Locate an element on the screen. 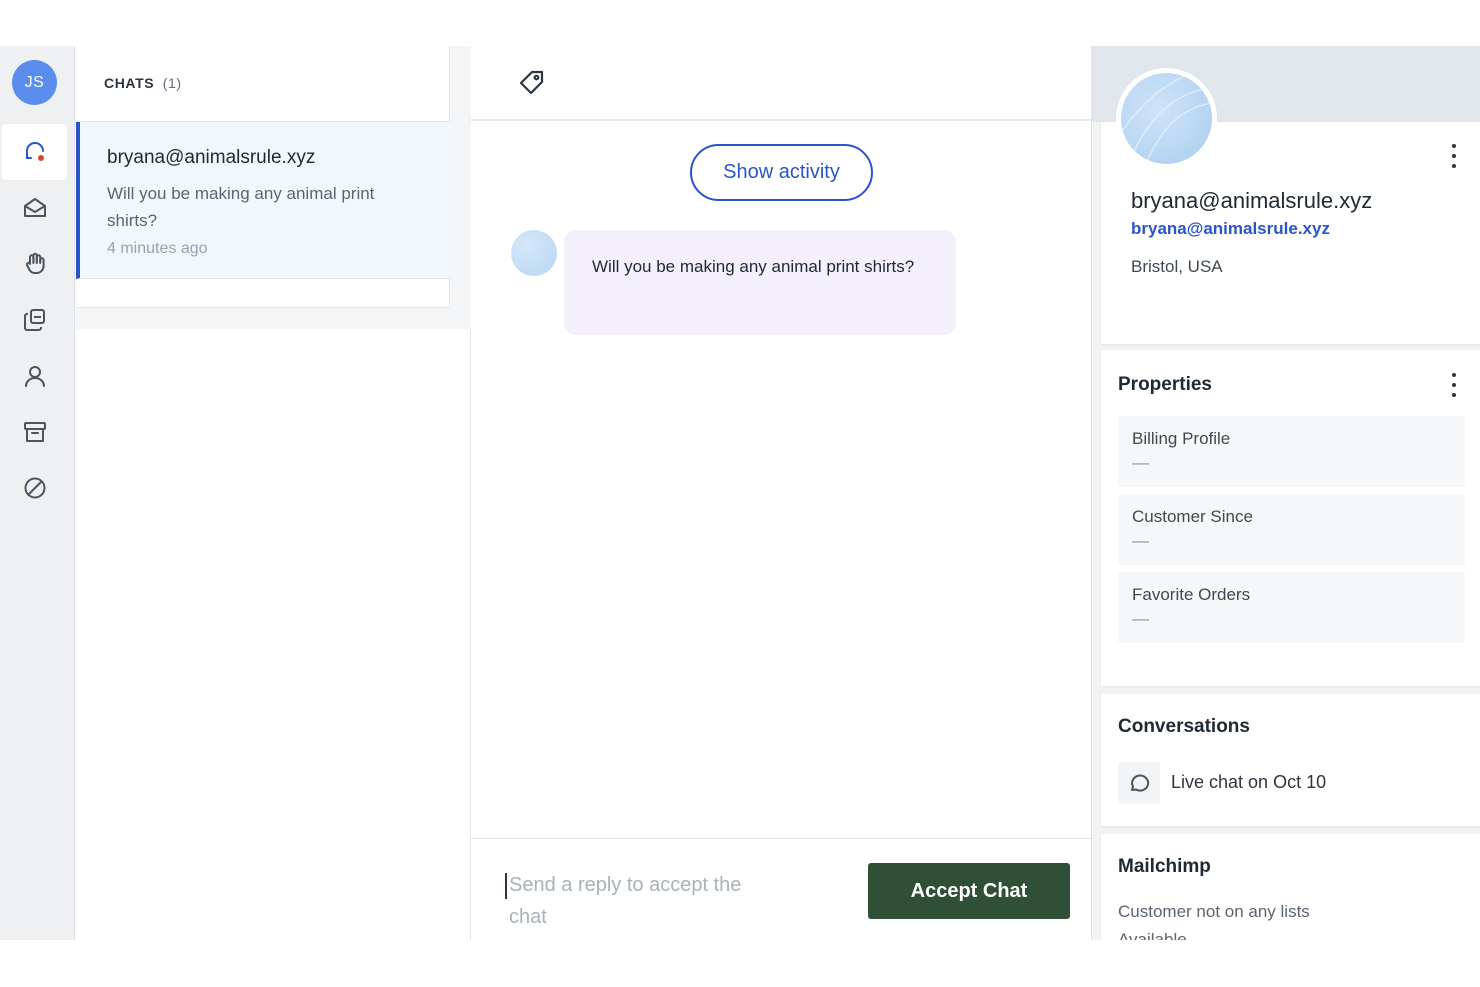 This screenshot has height=987, width=1480. blocked-circle-icon is located at coordinates (34, 488).